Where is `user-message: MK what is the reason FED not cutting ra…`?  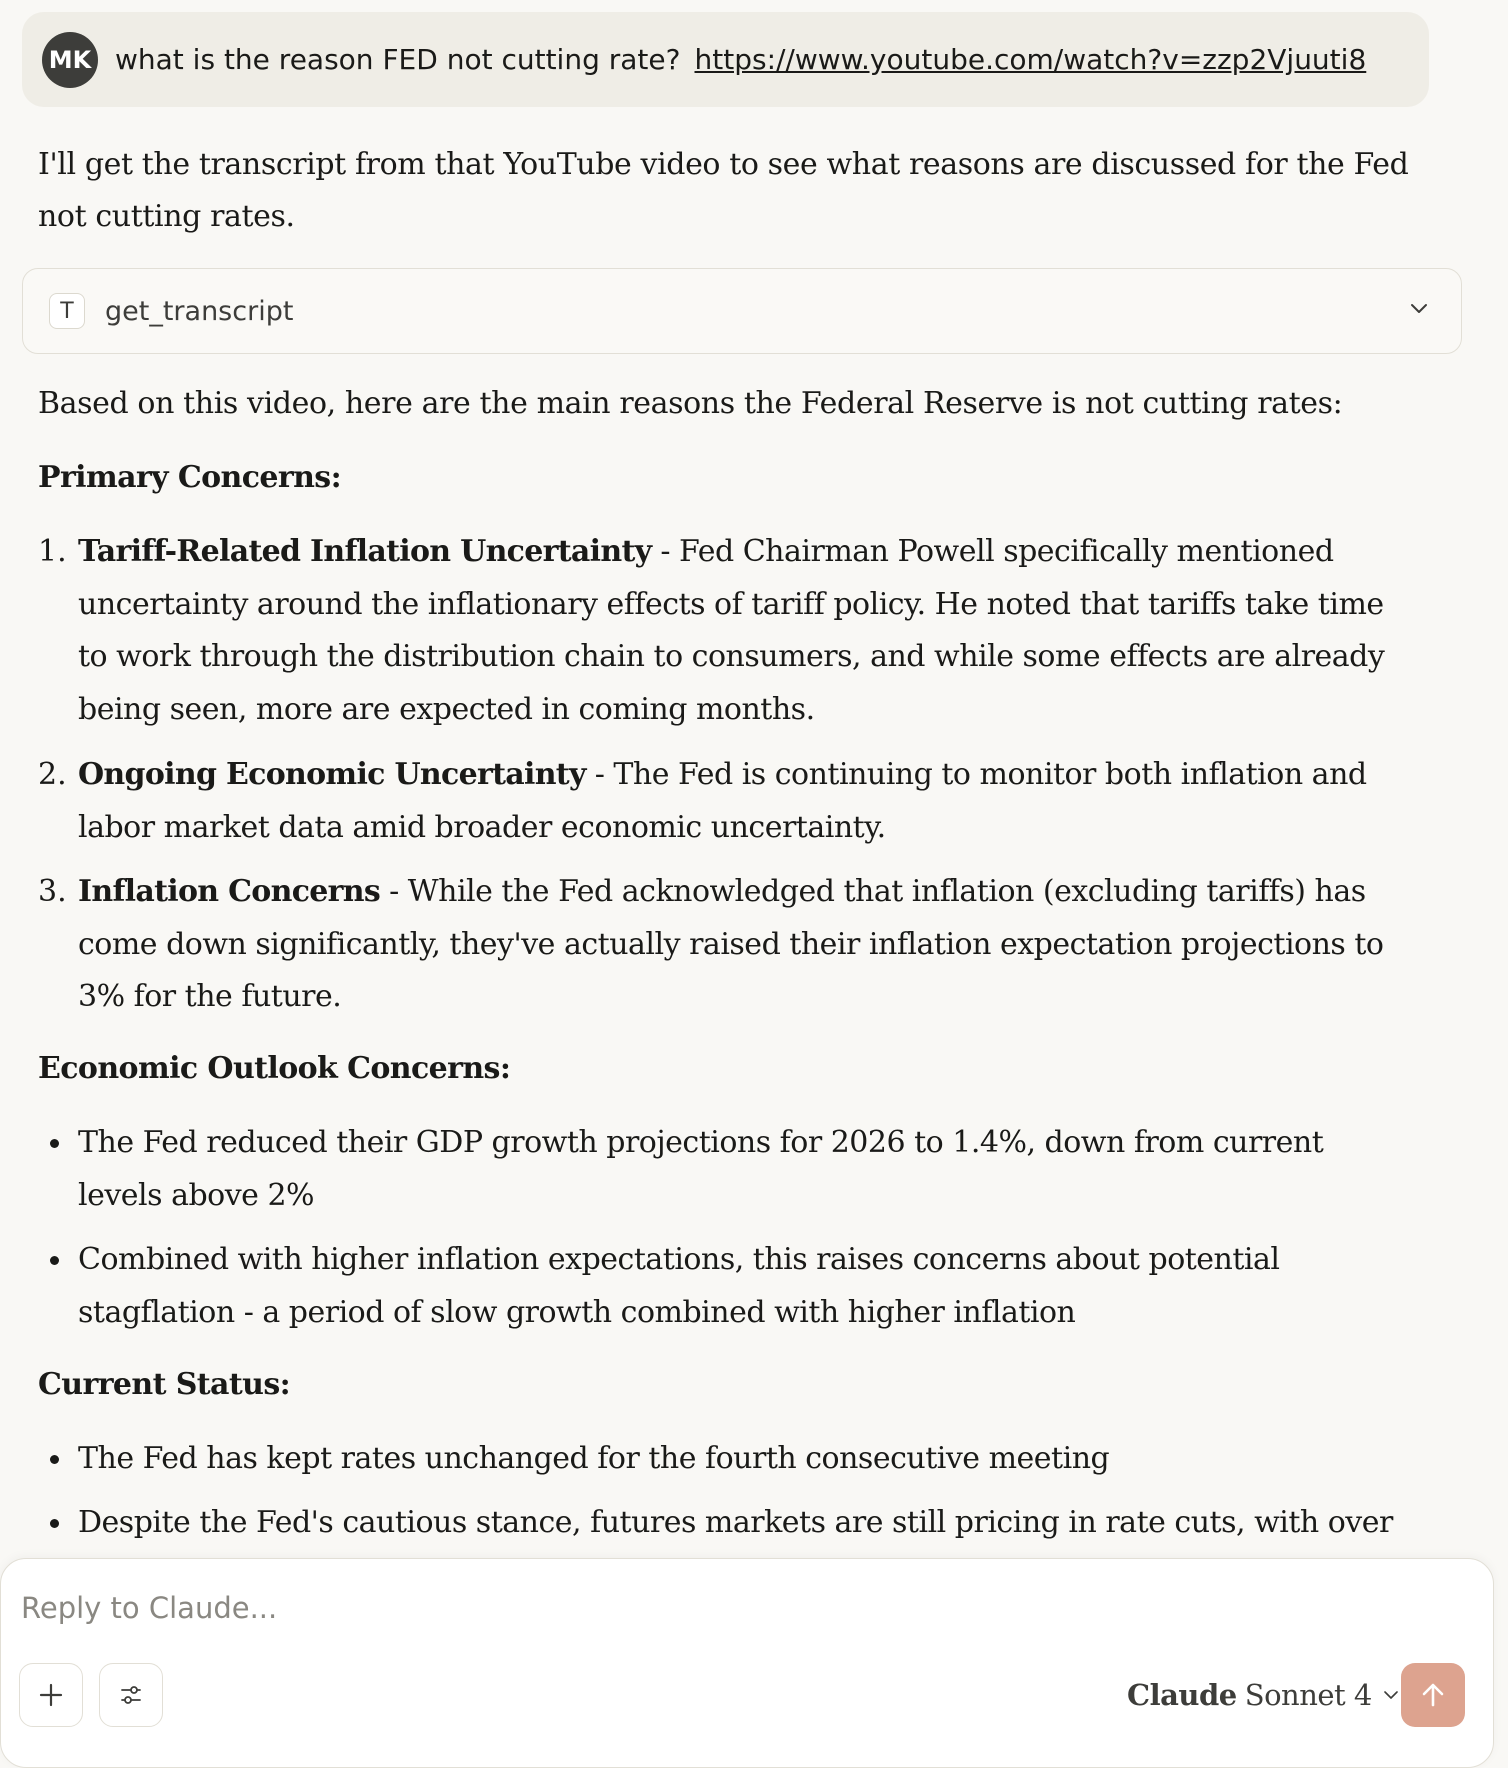 user-message: MK what is the reason FED not cutting ra… is located at coordinates (725, 59).